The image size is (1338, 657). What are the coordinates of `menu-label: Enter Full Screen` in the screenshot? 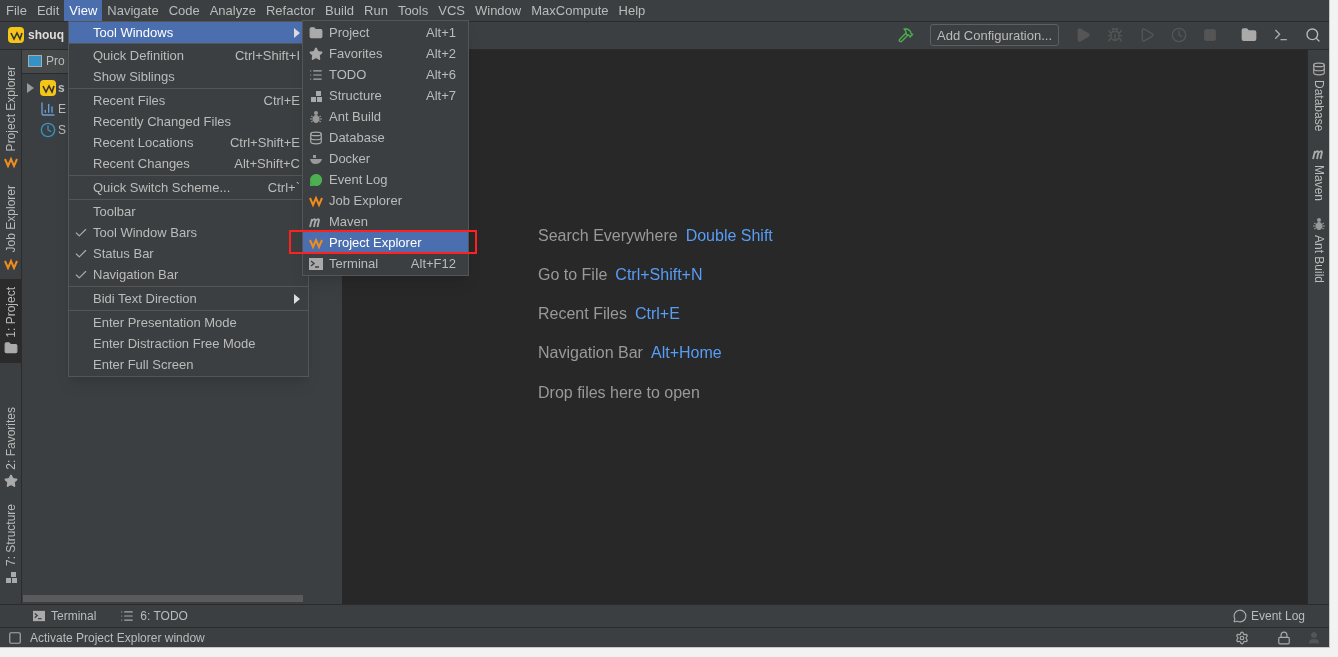 It's located at (143, 364).